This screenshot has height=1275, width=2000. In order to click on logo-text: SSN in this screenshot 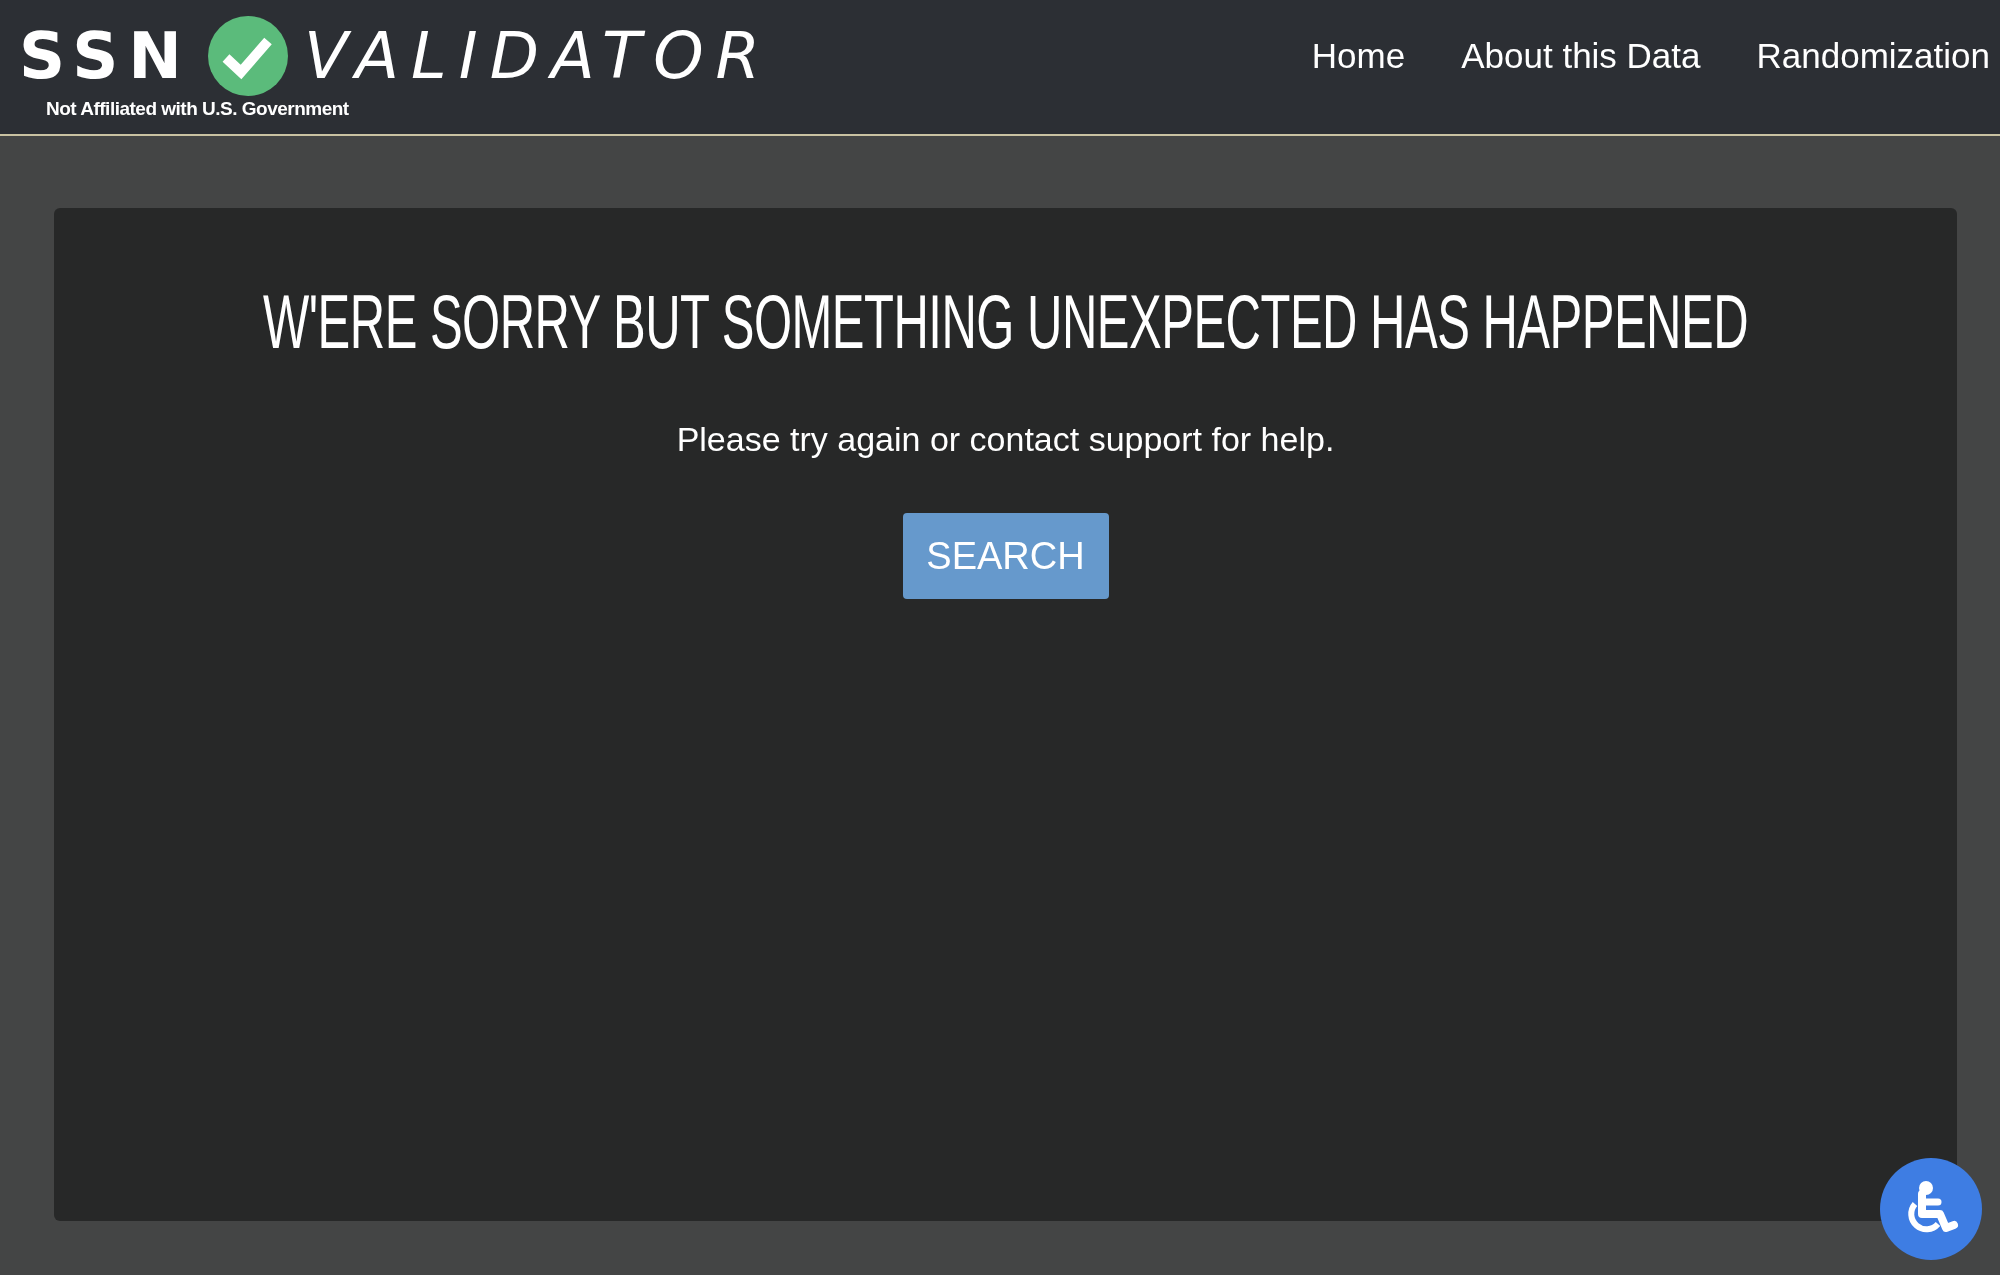, I will do `click(105, 56)`.